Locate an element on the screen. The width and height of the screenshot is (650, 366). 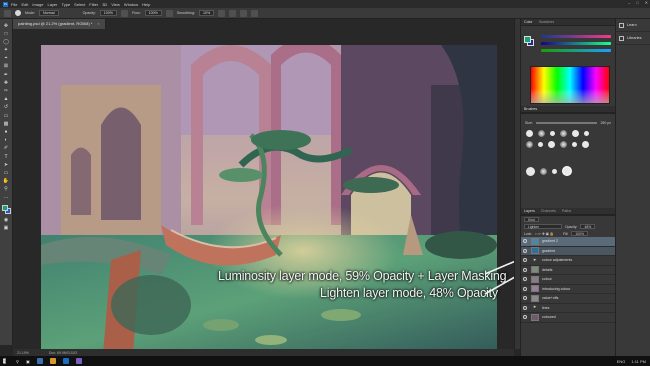
tab-layers: Layers is located at coordinates (529, 211).